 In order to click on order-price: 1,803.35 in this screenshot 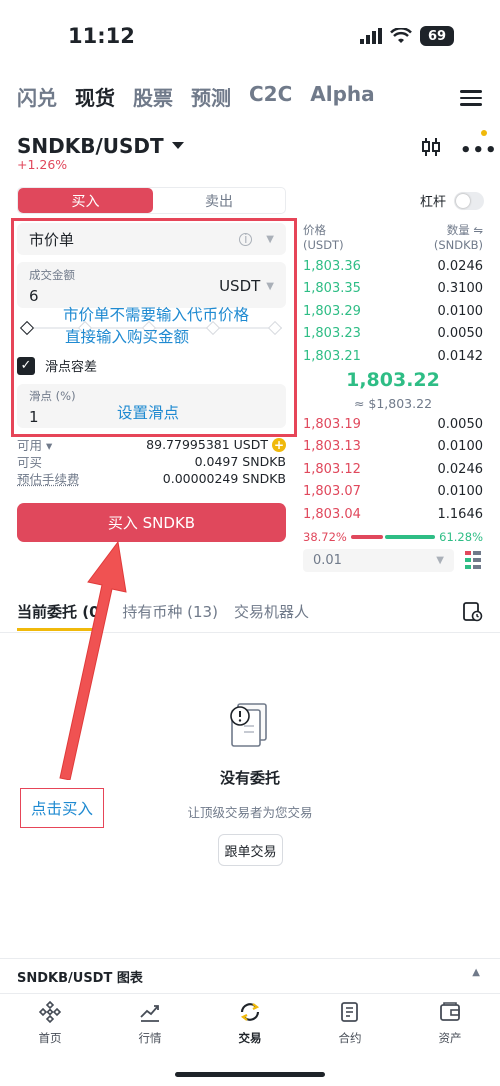, I will do `click(332, 289)`.